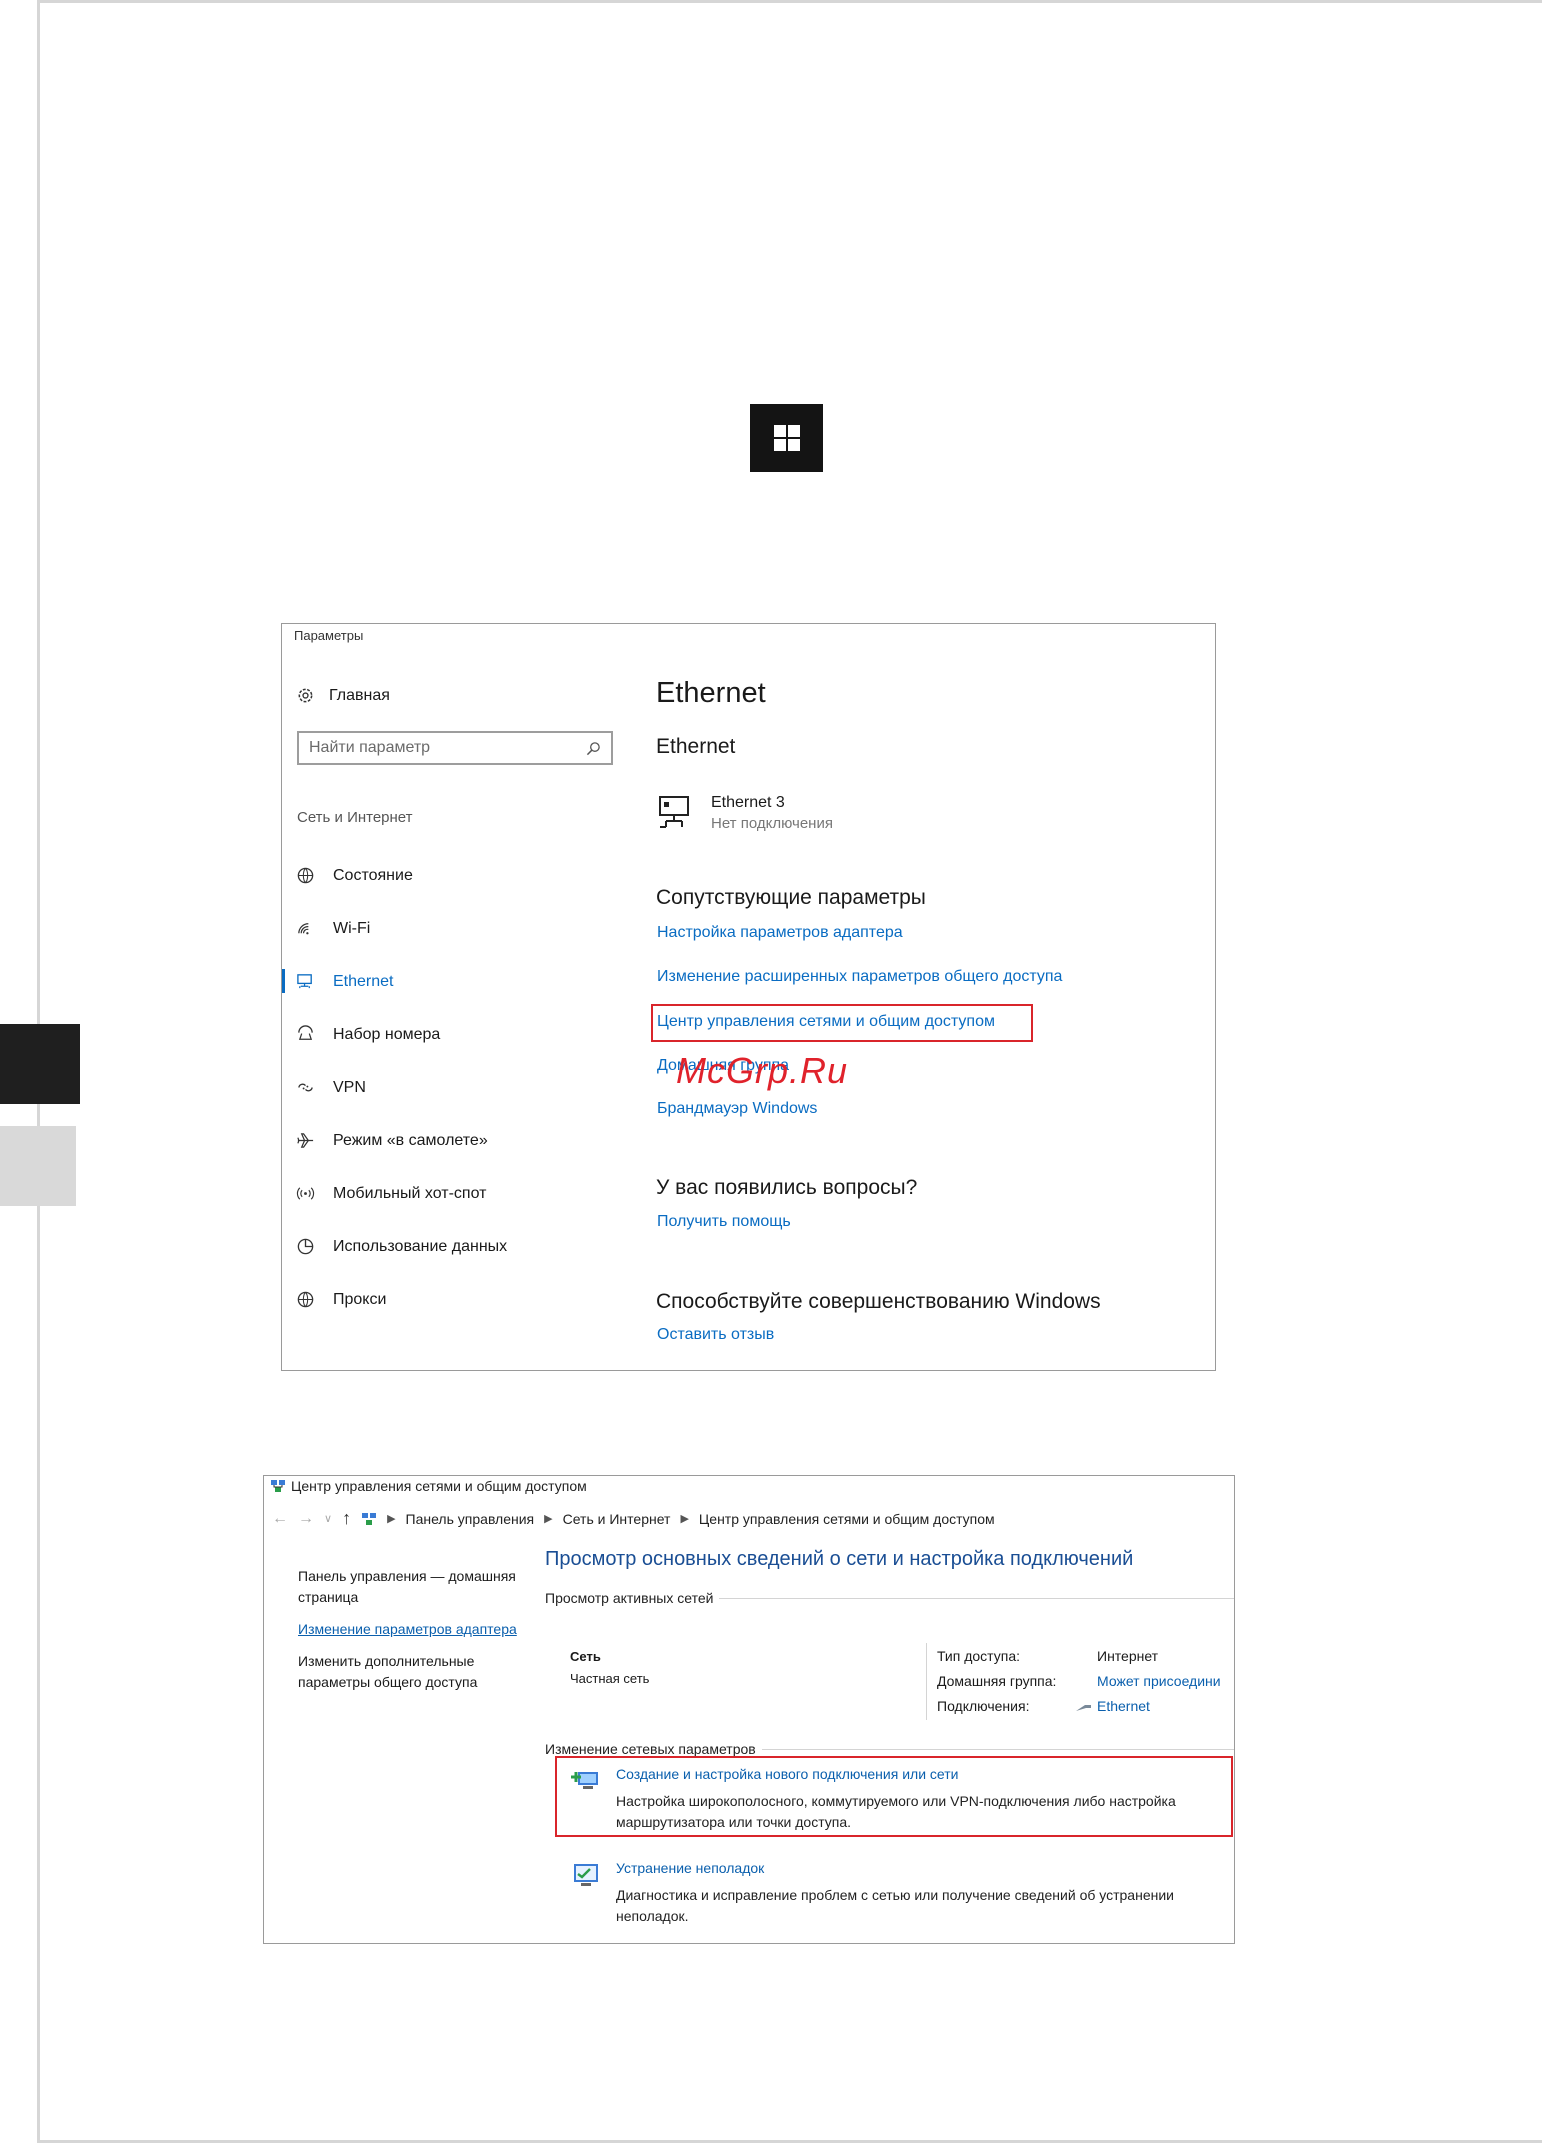  I want to click on breadcrumb-item: Сеть и Интернет, so click(617, 1519).